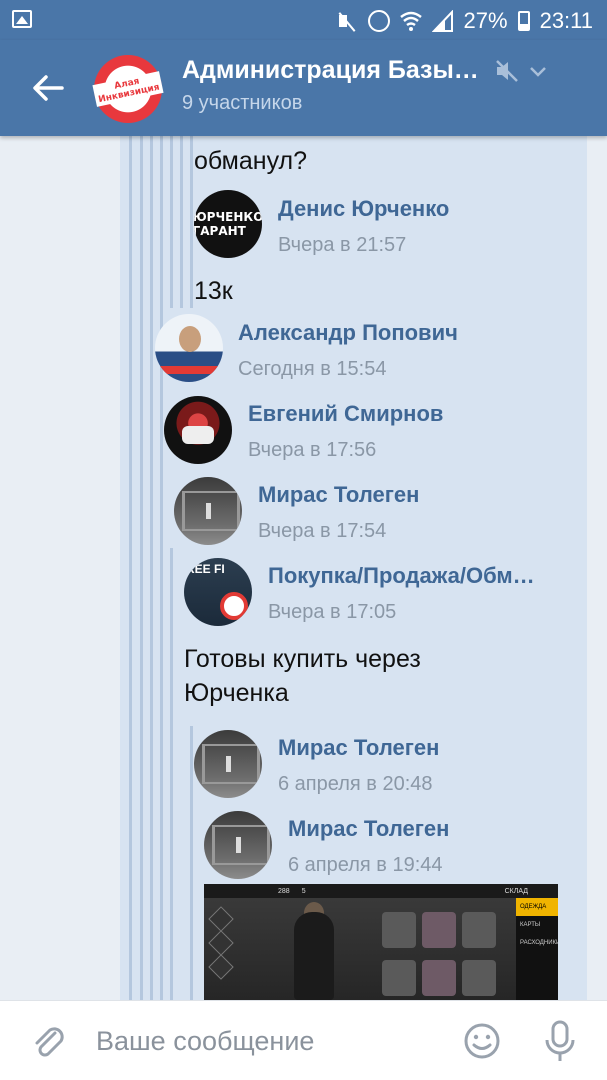  What do you see at coordinates (566, 20) in the screenshot?
I see `clock: 23:11` at bounding box center [566, 20].